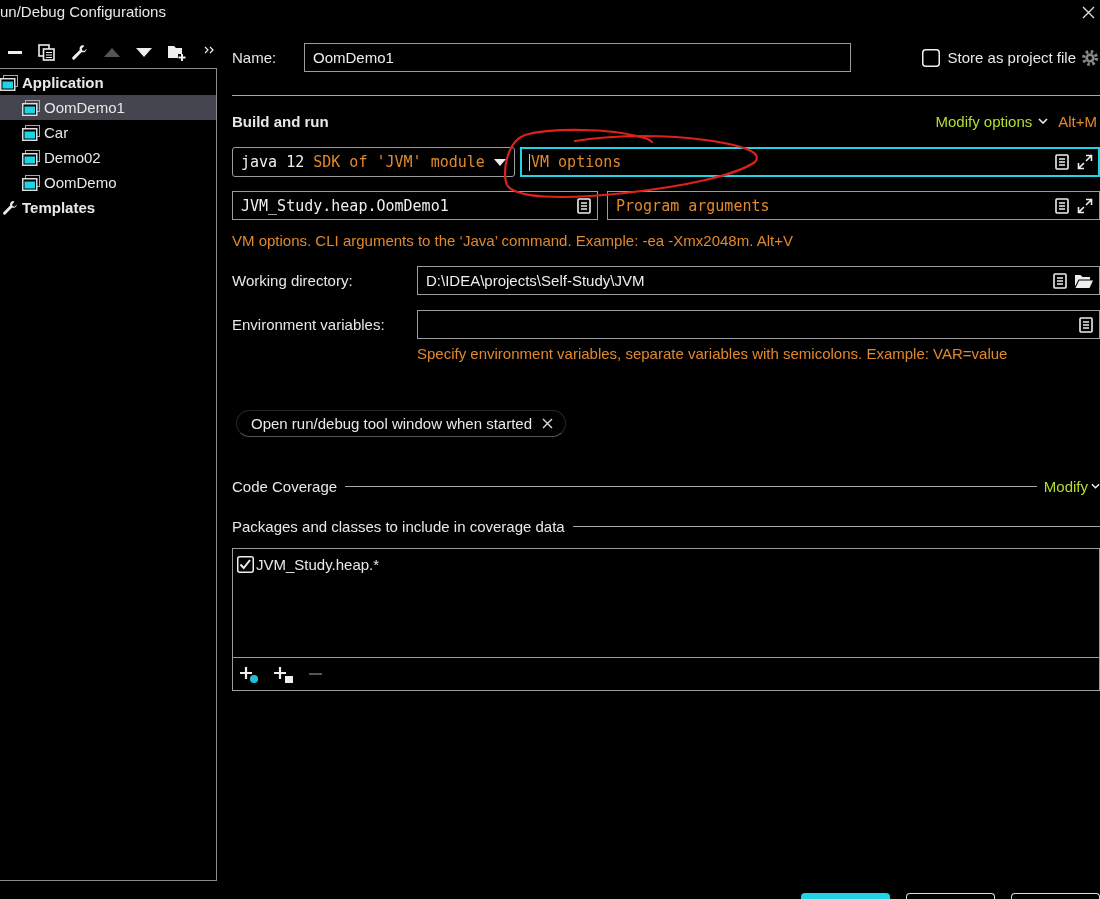  What do you see at coordinates (108, 207) in the screenshot?
I see `tree-item: Templates` at bounding box center [108, 207].